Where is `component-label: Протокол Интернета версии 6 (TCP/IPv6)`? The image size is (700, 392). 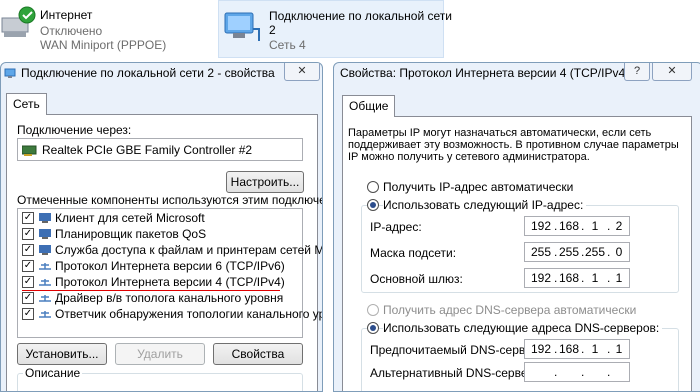
component-label: Протокол Интернета версии 6 (TCP/IPv6) is located at coordinates (170, 266).